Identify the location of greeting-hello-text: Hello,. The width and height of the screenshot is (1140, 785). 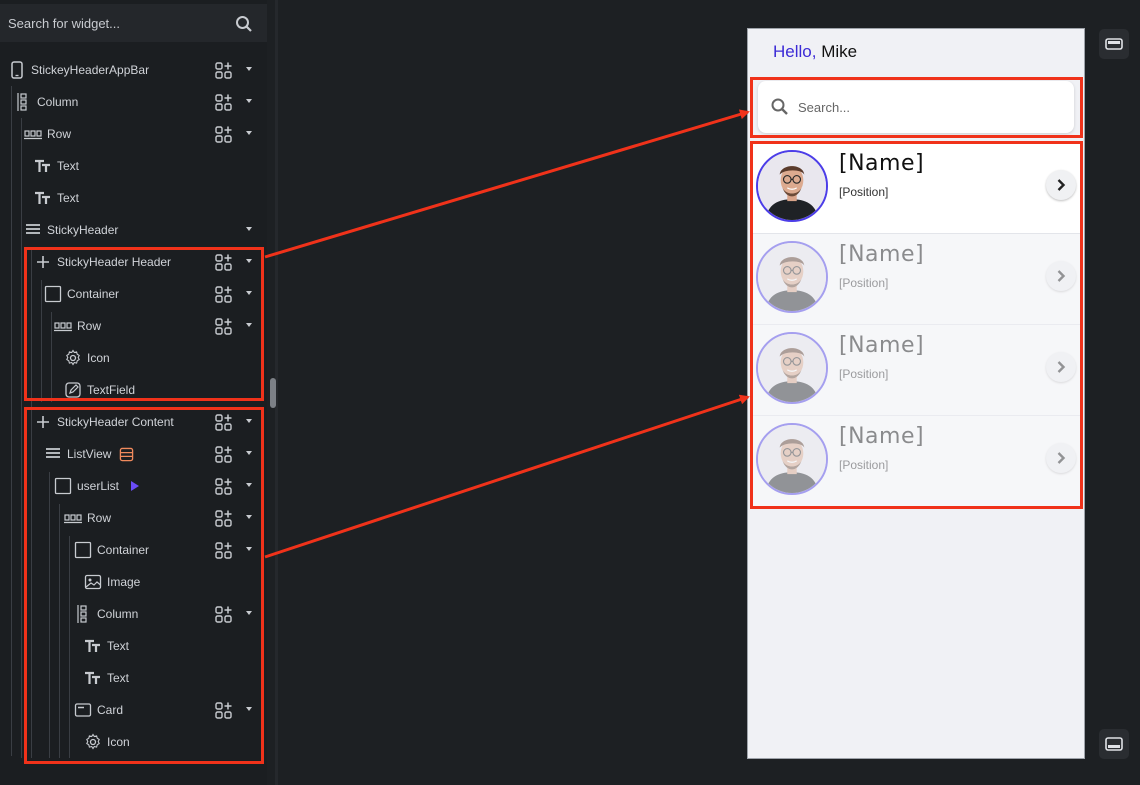
(795, 51).